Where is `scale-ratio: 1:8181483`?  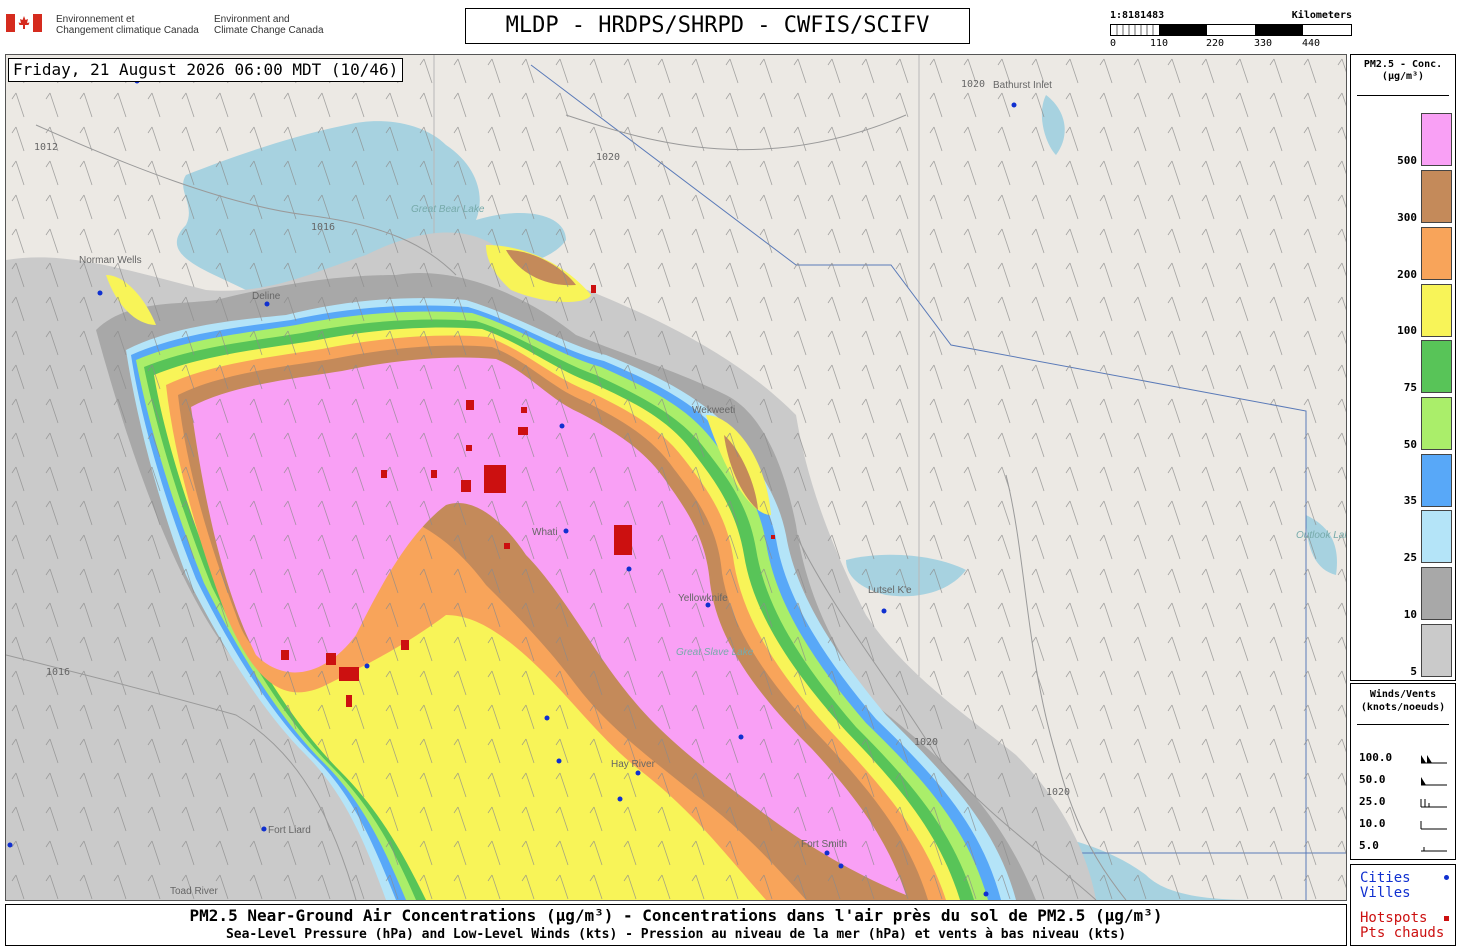 scale-ratio: 1:8181483 is located at coordinates (1137, 15).